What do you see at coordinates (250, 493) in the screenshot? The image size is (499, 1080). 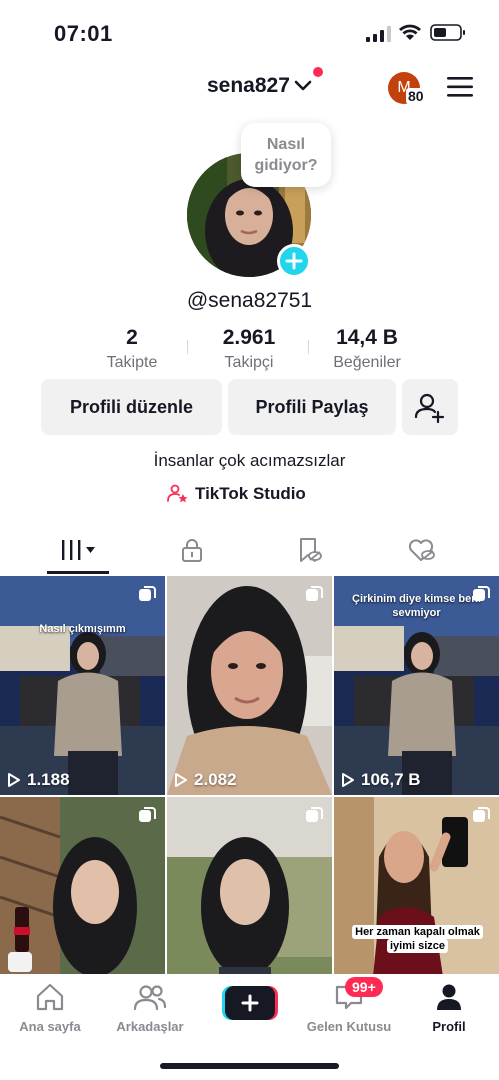 I see `studio-label: TikTok Studio` at bounding box center [250, 493].